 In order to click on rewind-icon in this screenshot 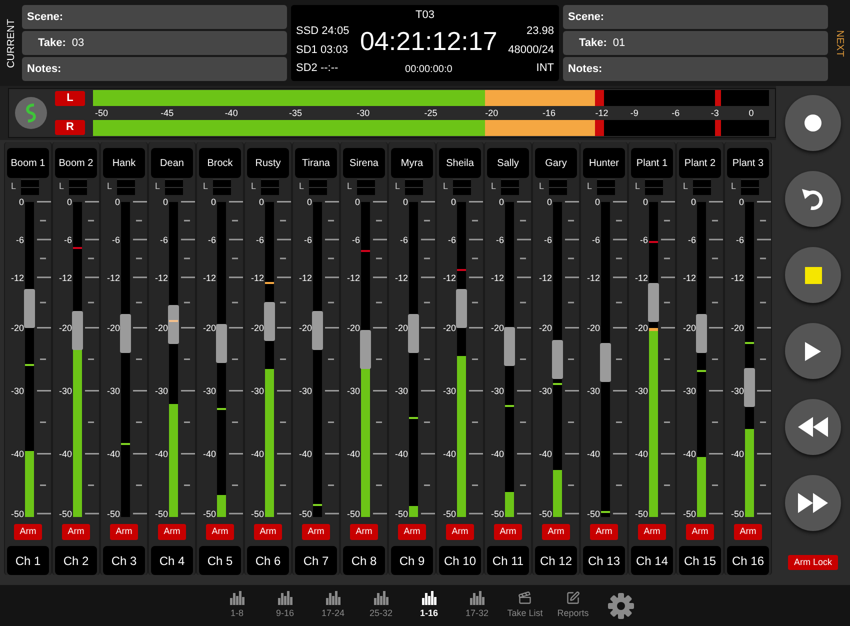, I will do `click(813, 427)`.